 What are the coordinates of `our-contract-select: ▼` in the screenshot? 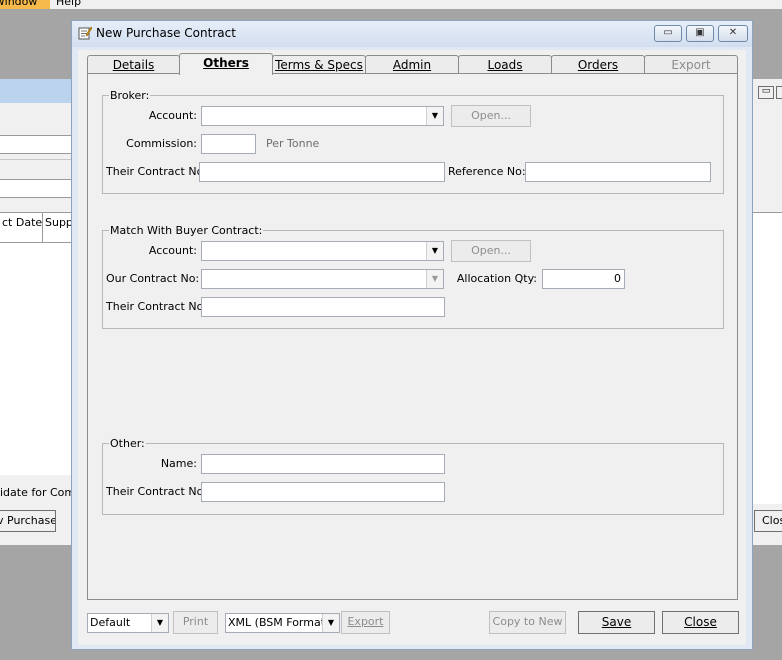 It's located at (322, 279).